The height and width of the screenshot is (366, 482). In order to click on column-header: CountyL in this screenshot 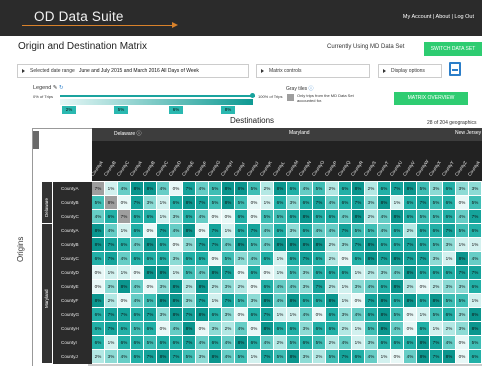, I will do `click(279, 161)`.